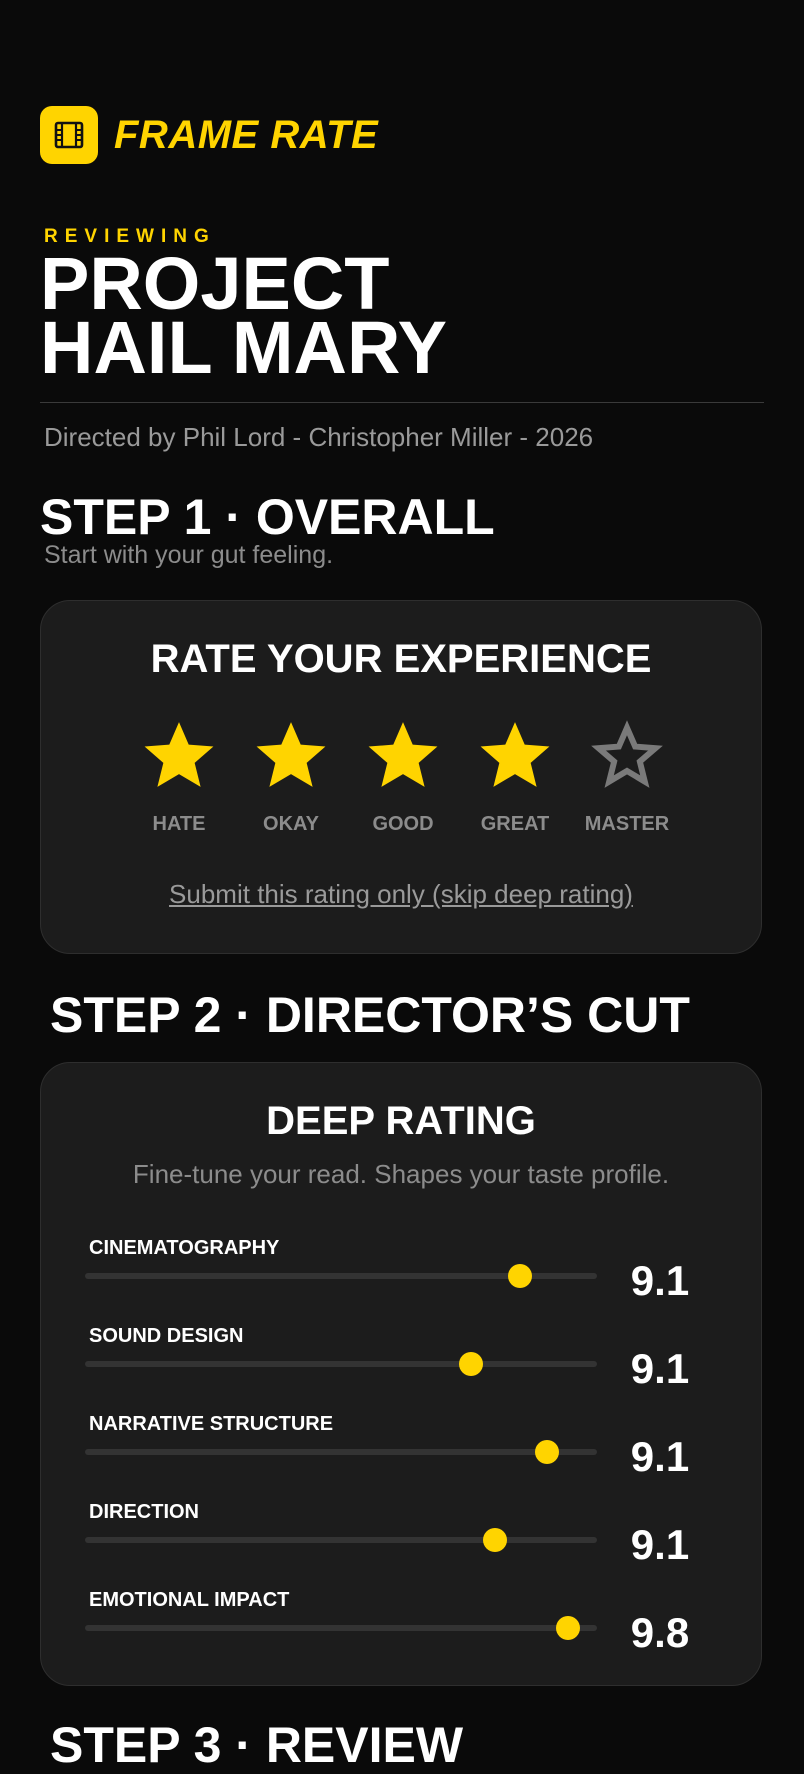 The width and height of the screenshot is (804, 1774). I want to click on star-master: MASTER, so click(627, 777).